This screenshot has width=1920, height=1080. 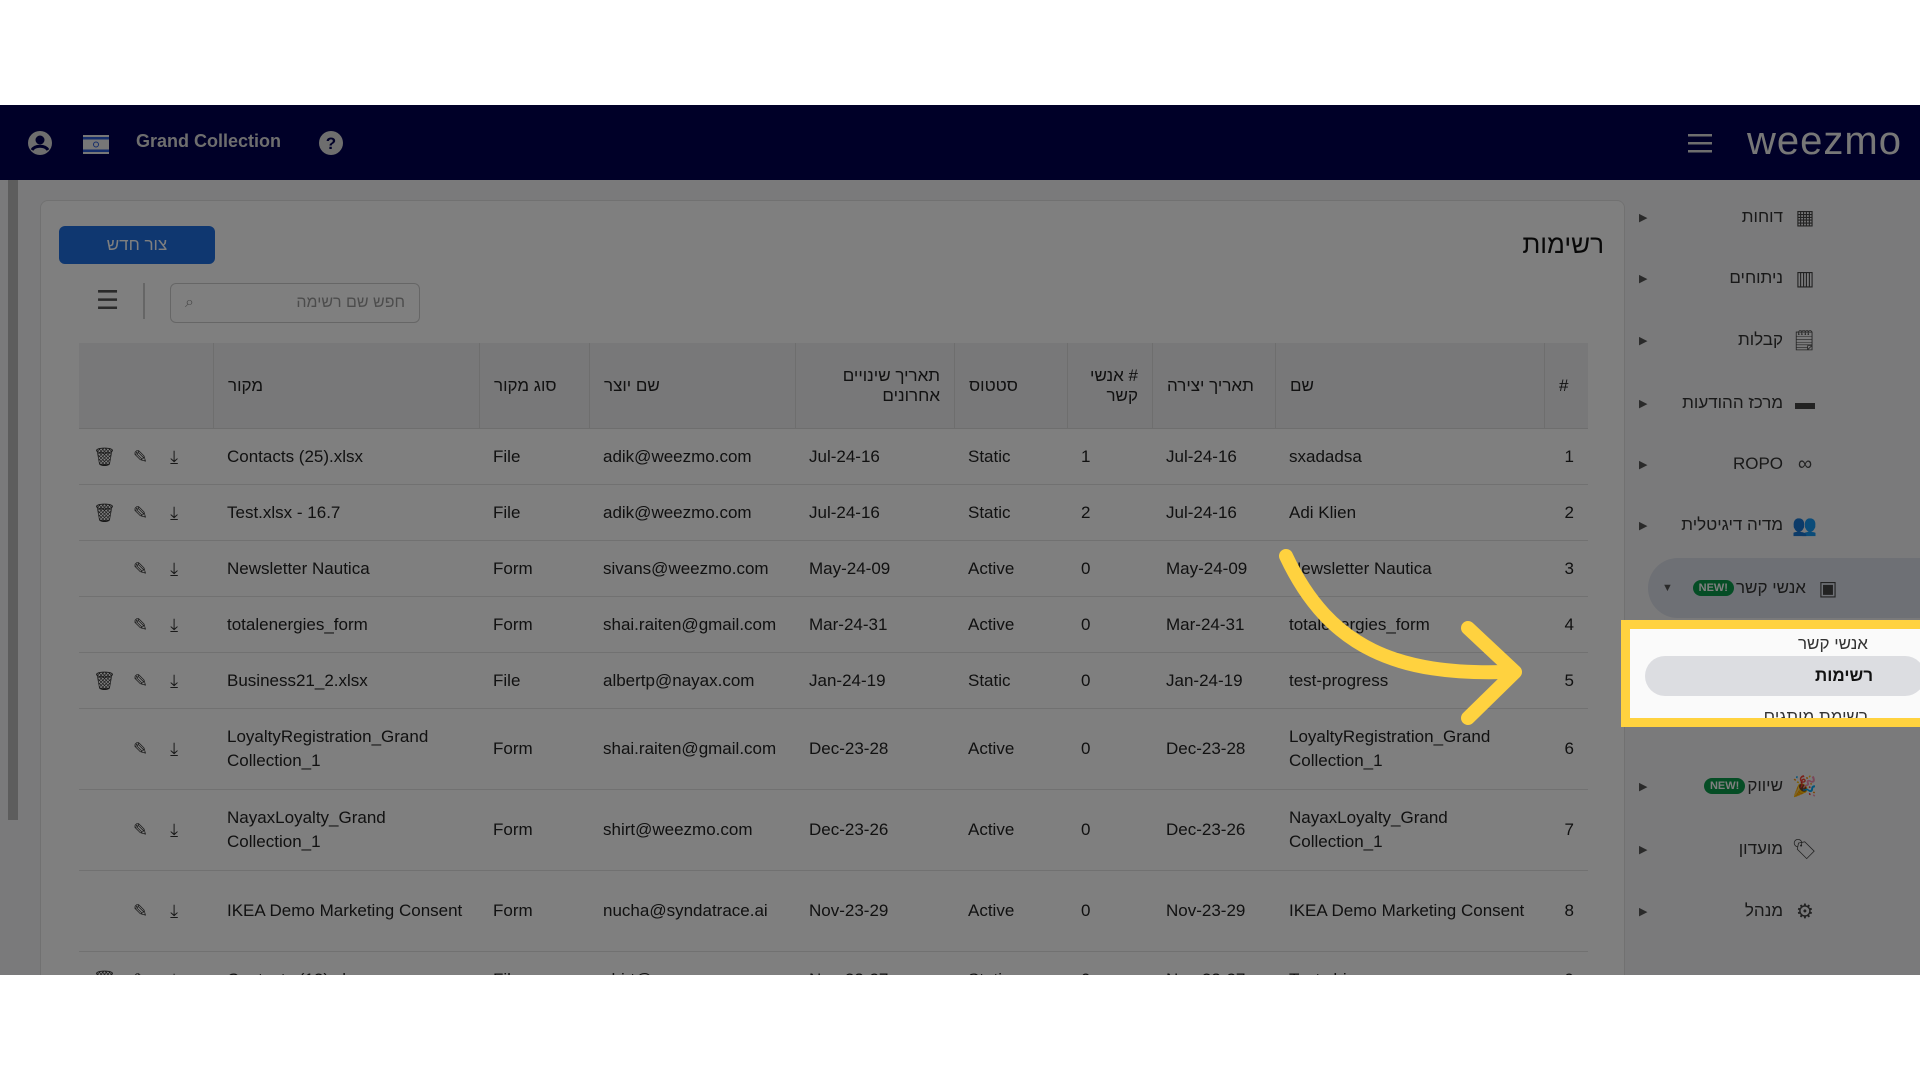 I want to click on highlighted-submenu: אנשי קשר רשימות רשימת מותגים, so click(x=1770, y=673).